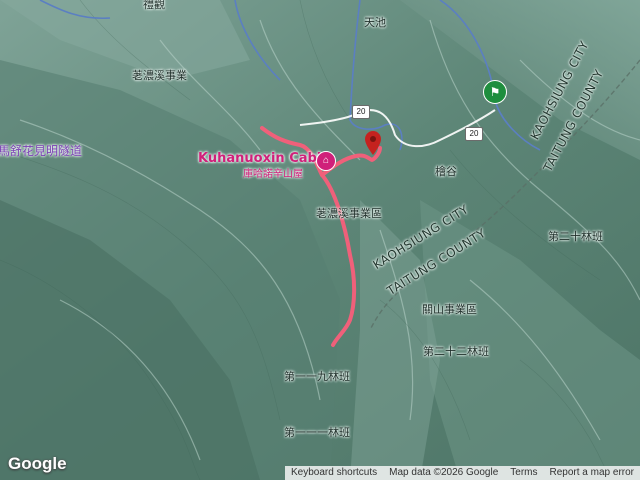 This screenshot has width=640, height=480. I want to click on place-label: 第一一一林班, so click(317, 432).